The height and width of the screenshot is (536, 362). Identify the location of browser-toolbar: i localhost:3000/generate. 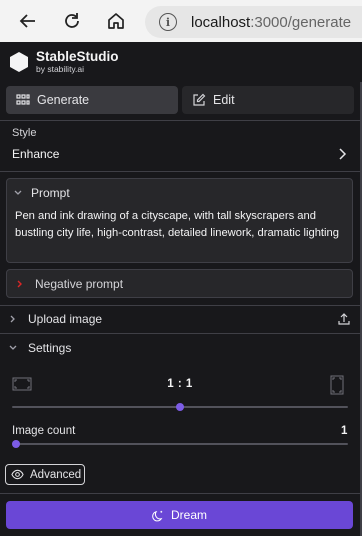
(181, 21).